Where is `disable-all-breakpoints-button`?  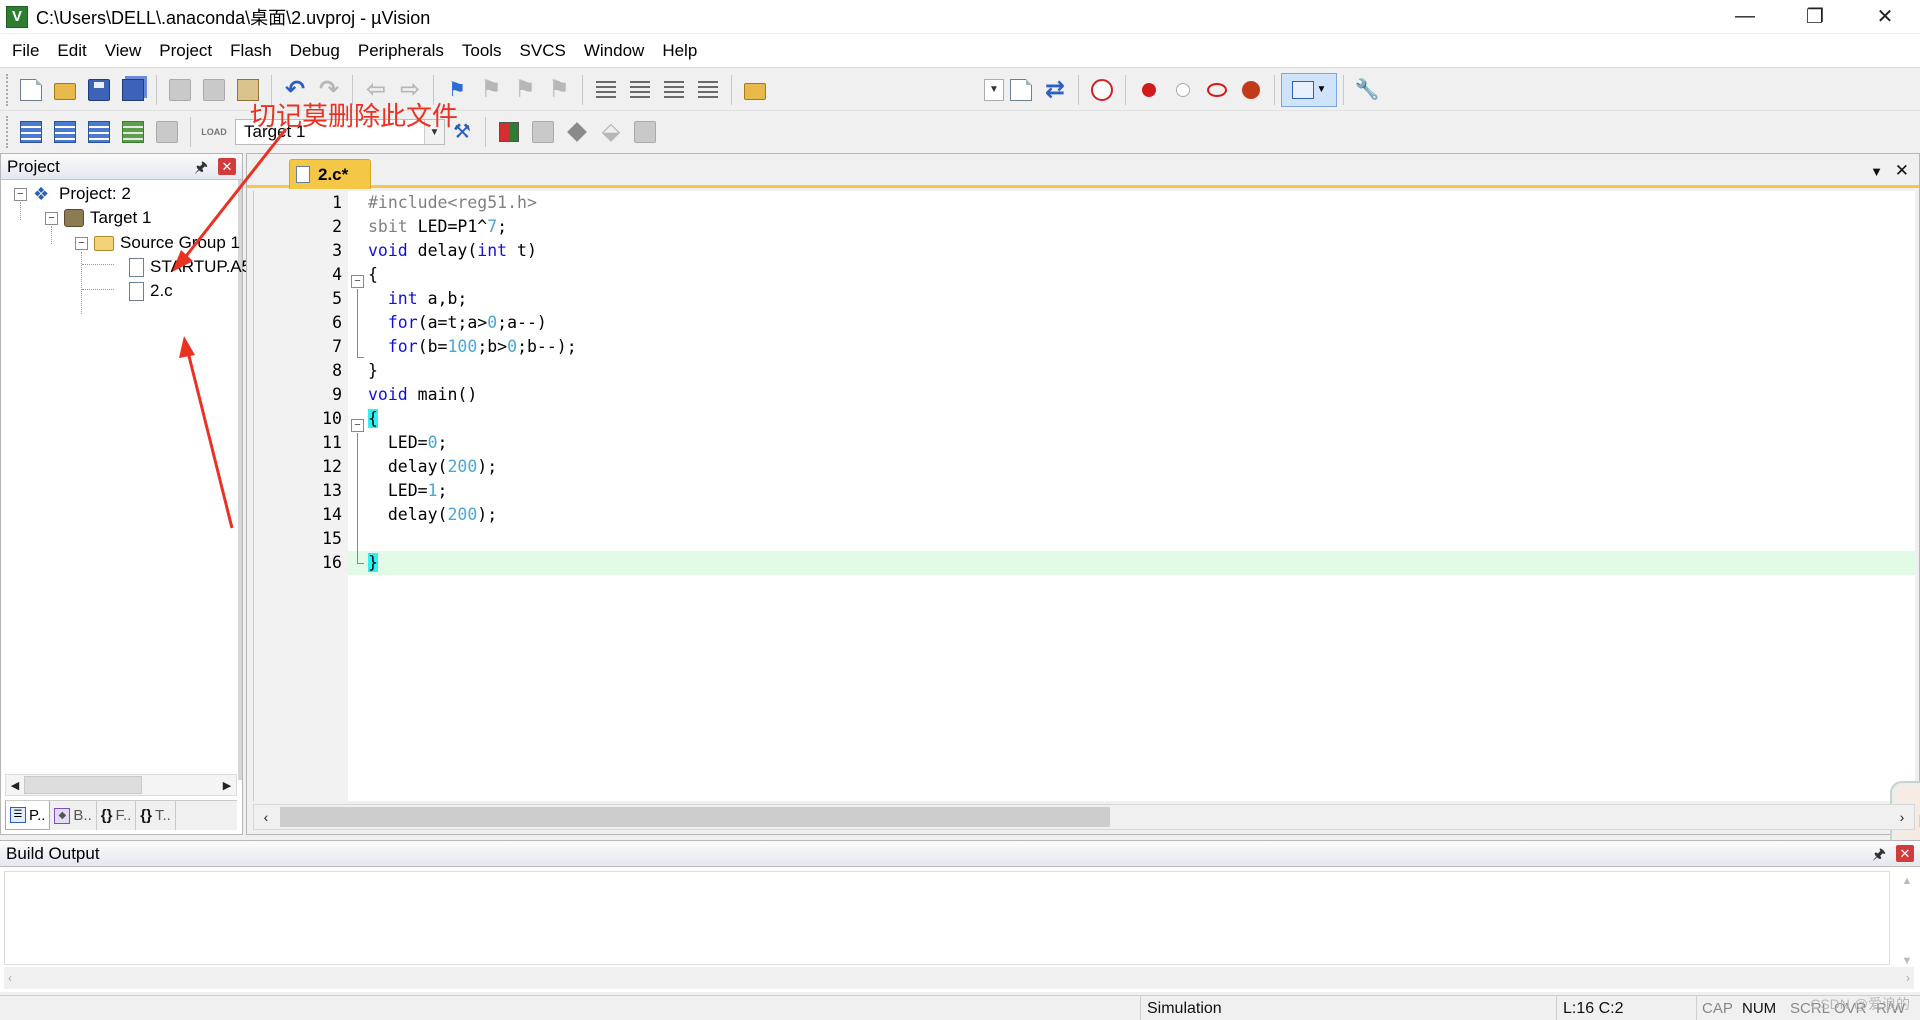 disable-all-breakpoints-button is located at coordinates (1217, 90).